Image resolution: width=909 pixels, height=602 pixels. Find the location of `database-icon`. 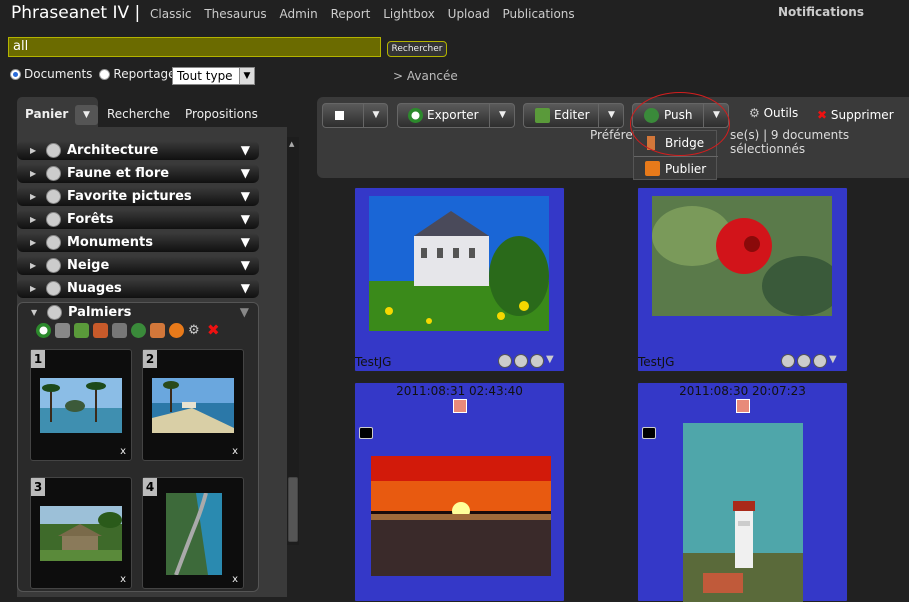

database-icon is located at coordinates (119, 330).